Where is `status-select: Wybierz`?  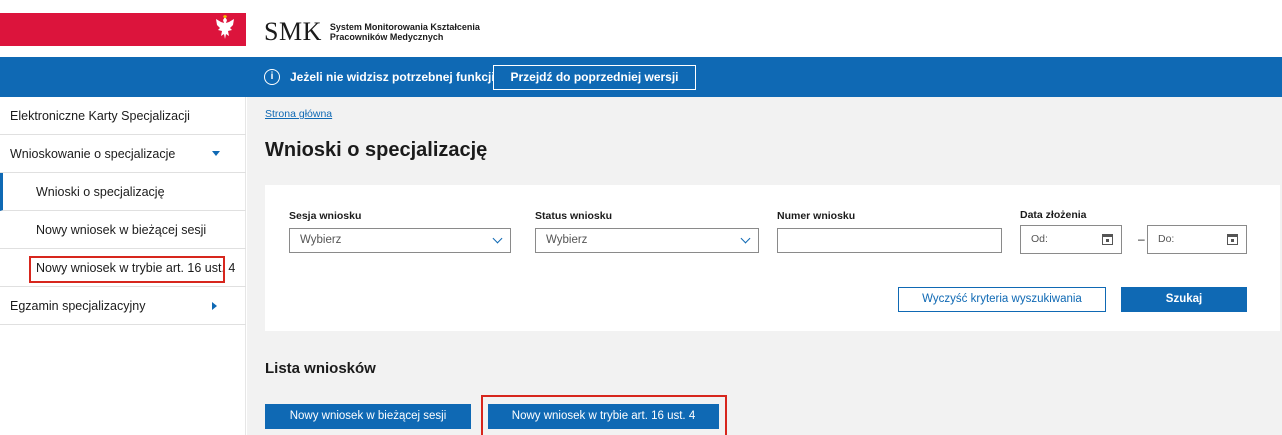
status-select: Wybierz is located at coordinates (647, 240).